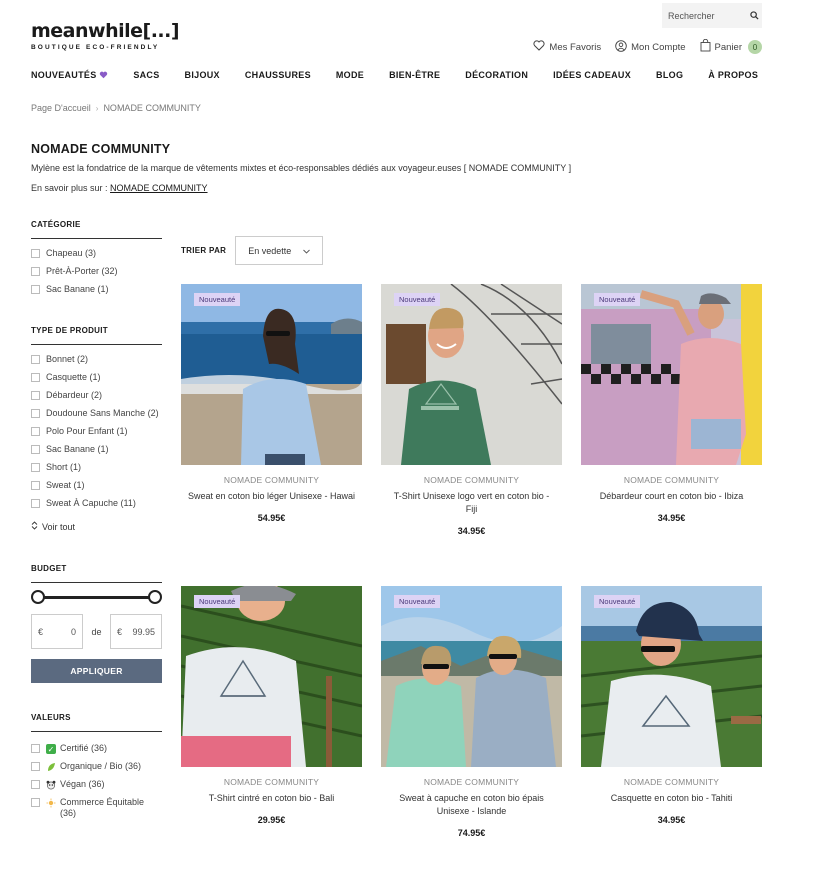 Image resolution: width=817 pixels, height=869 pixels. What do you see at coordinates (82, 271) in the screenshot?
I see `filter-option-label: Prêt-À-Porter (32)` at bounding box center [82, 271].